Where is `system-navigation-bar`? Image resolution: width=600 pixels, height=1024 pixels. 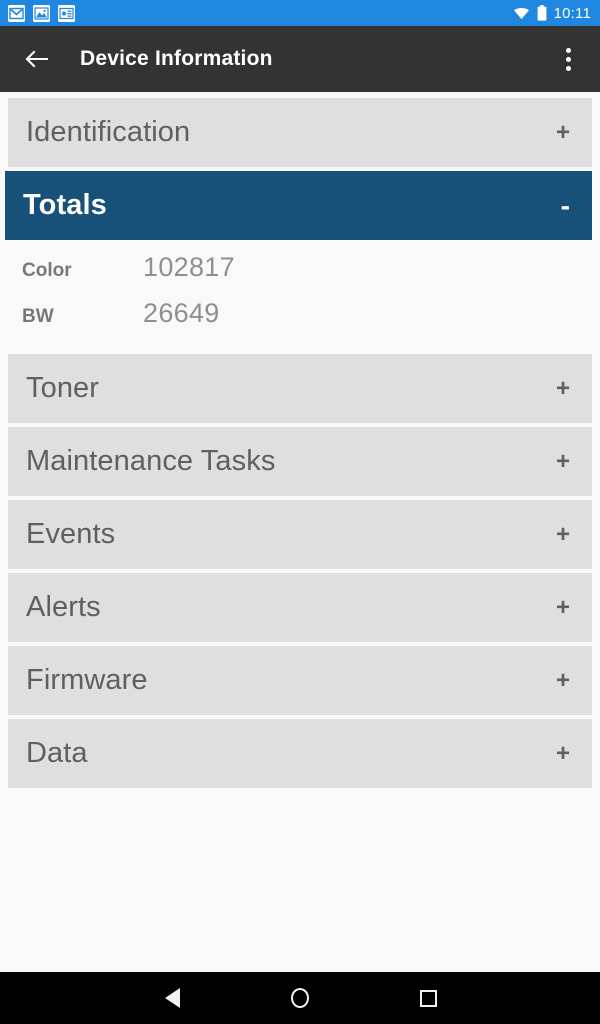 system-navigation-bar is located at coordinates (300, 998).